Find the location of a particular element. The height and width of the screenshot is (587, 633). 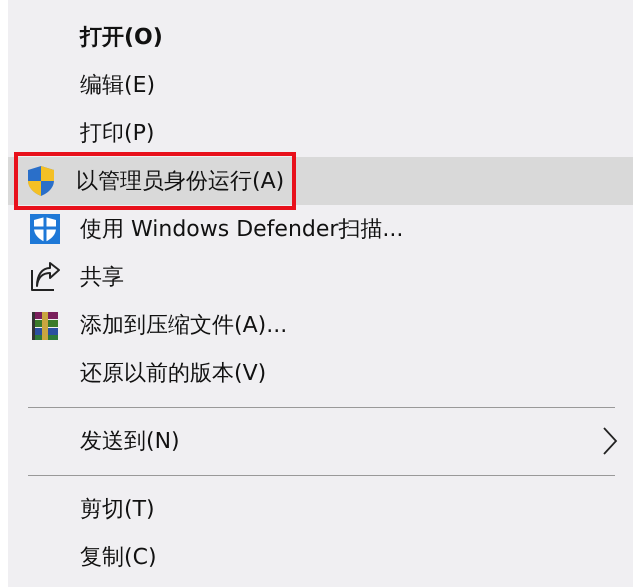

menu-item-label: 发送到(N) is located at coordinates (130, 442).